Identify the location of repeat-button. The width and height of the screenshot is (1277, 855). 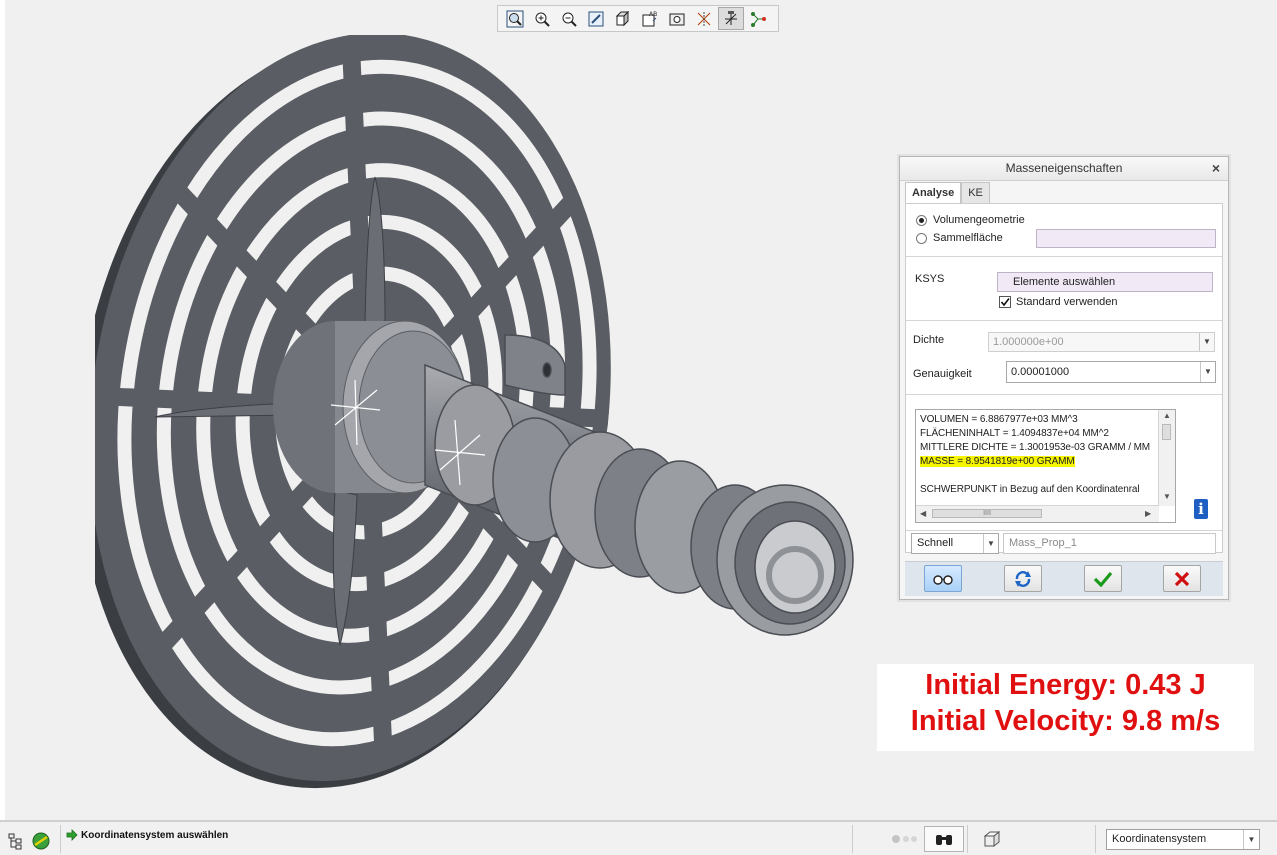
(1023, 578).